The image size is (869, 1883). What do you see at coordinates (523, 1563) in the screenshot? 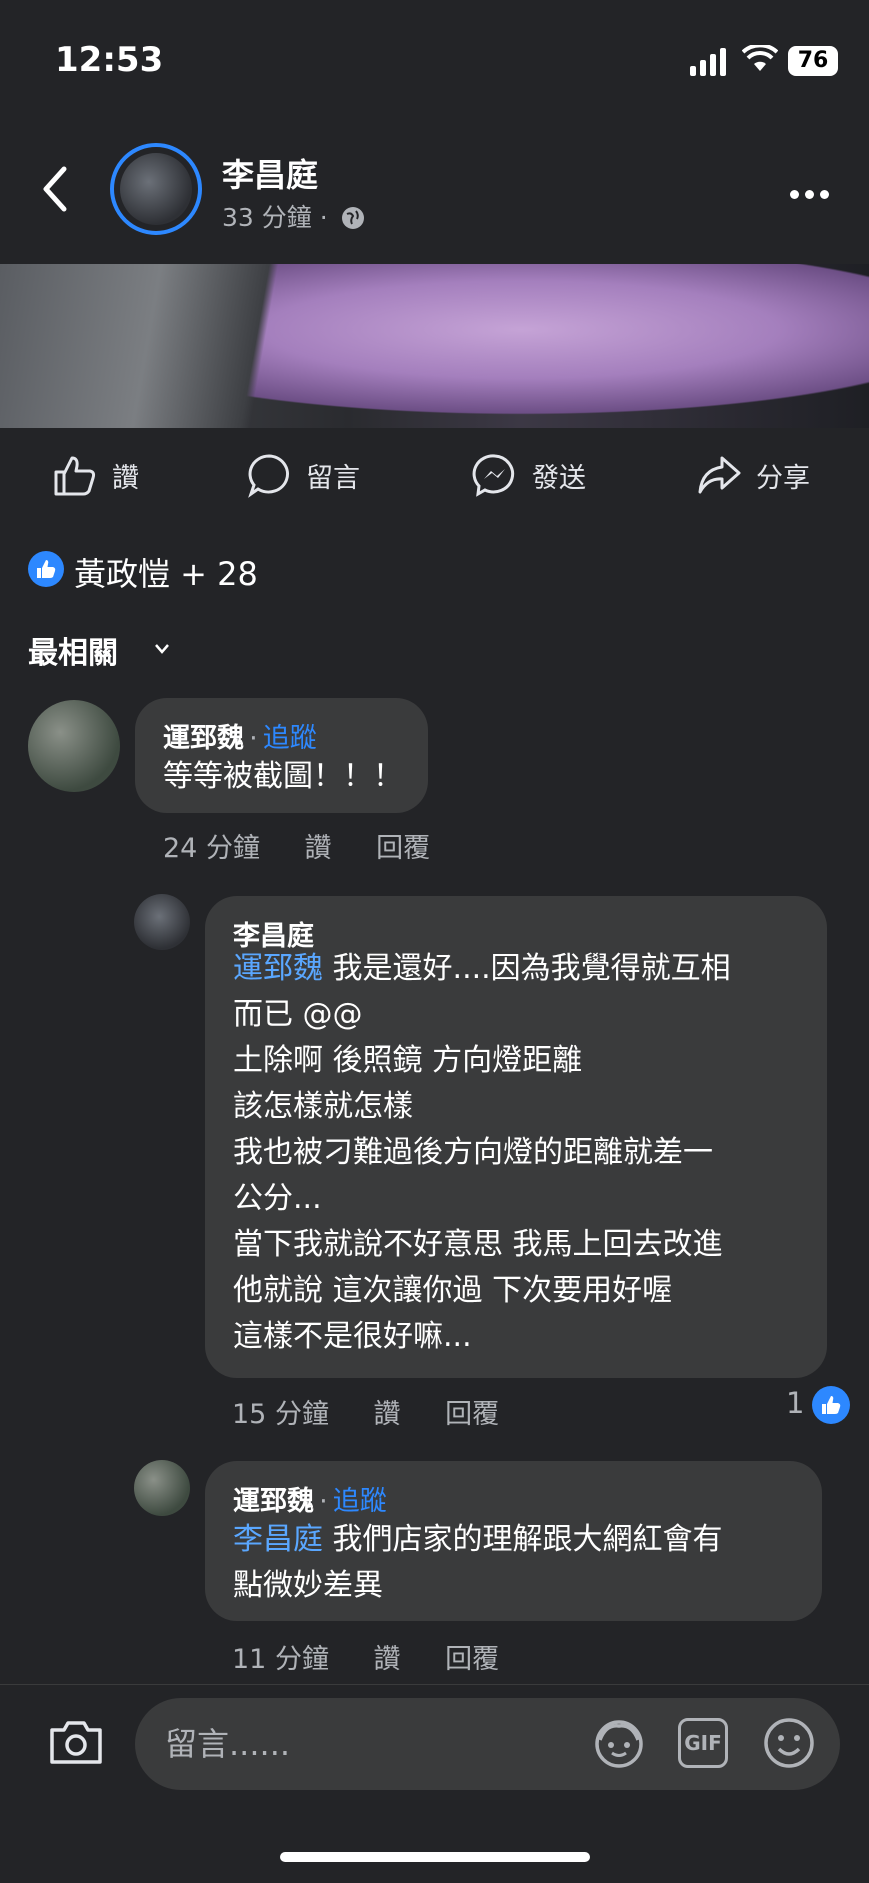
I see `comment-text: 李昌庭 我們店家的理解跟大網紅會有 點微妙差異` at bounding box center [523, 1563].